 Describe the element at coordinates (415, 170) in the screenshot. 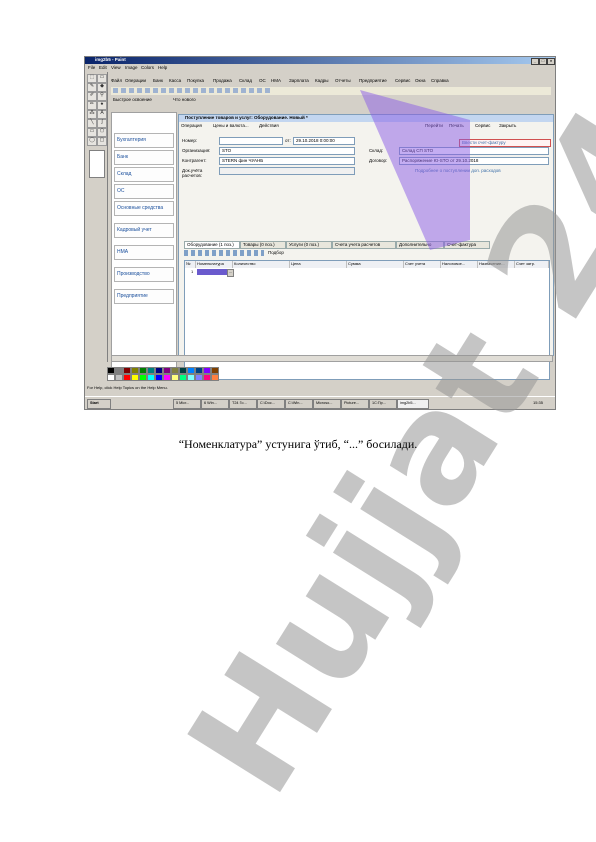

I see `watermark-accent` at that location.